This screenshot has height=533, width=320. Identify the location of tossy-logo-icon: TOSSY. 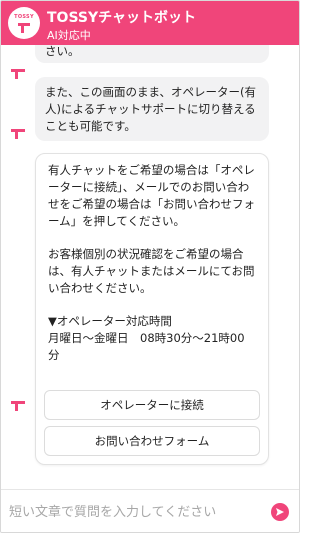
(24, 23).